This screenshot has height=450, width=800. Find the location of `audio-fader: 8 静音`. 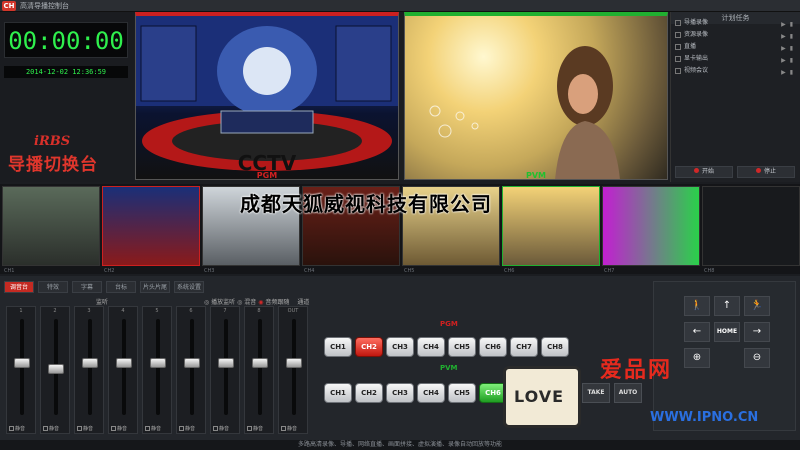

audio-fader: 8 静音 is located at coordinates (259, 370).